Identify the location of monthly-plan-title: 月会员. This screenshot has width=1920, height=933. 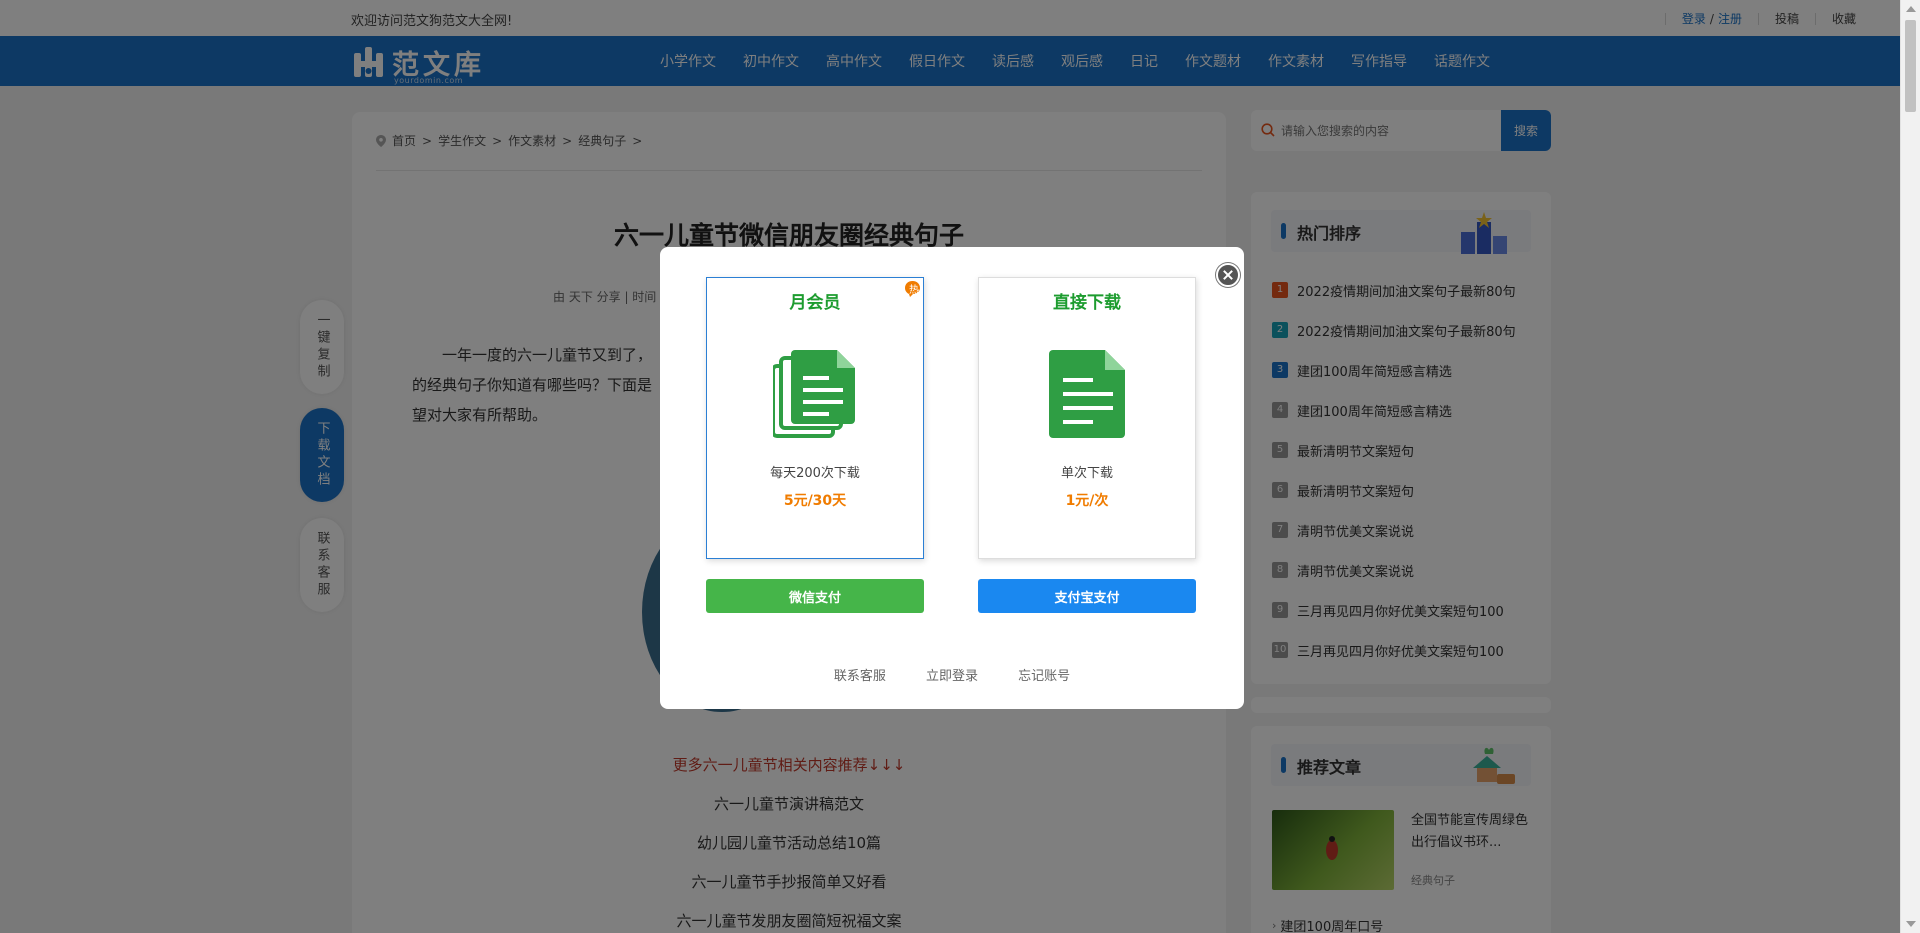
(815, 303).